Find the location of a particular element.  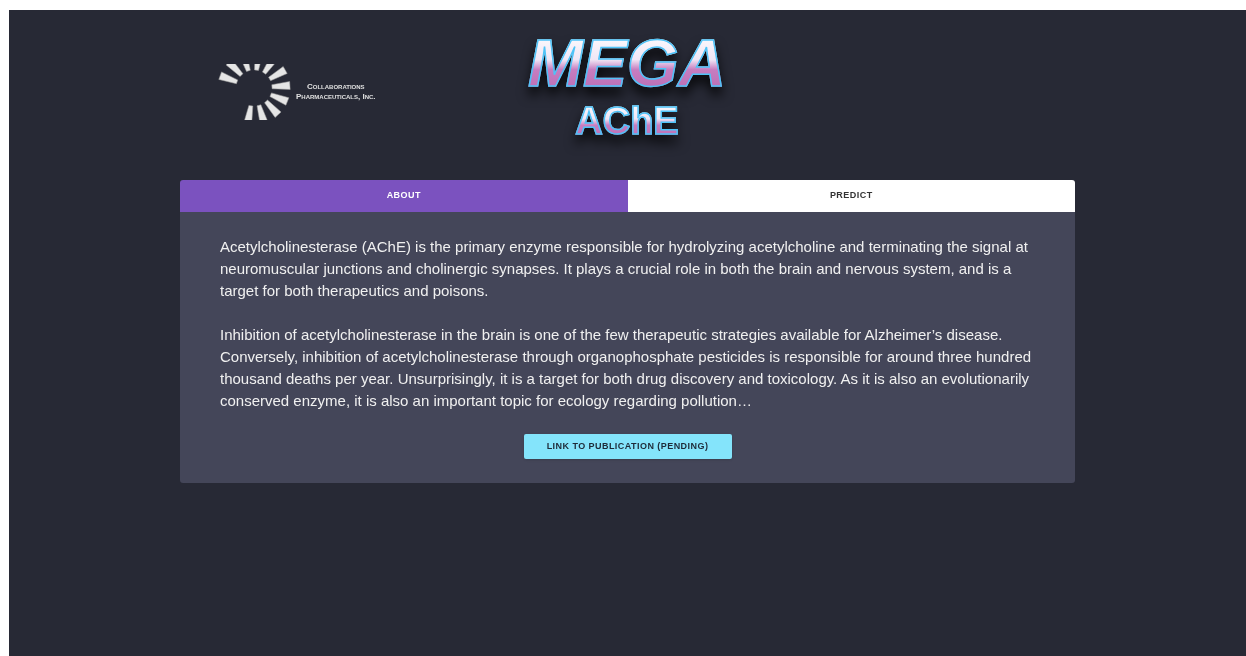

company-name: Collaborations is located at coordinates (335, 87).